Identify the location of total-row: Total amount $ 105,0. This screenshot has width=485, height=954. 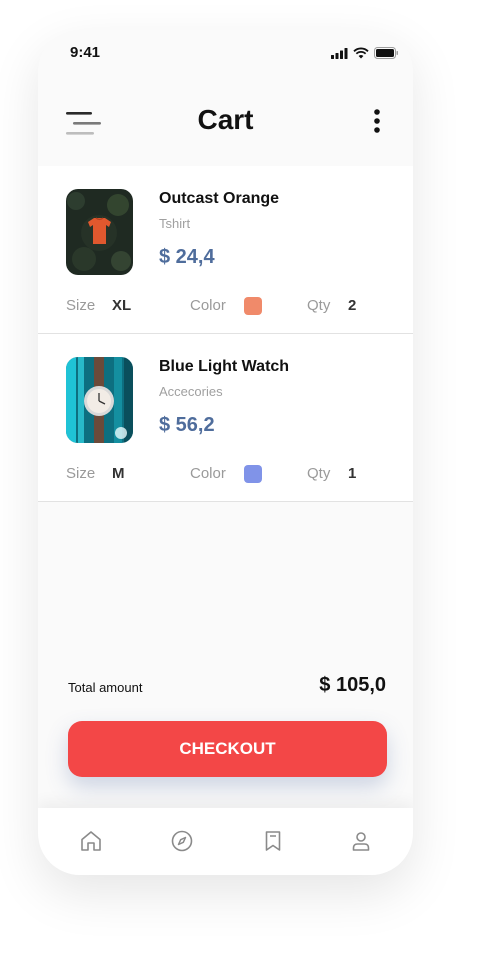
(227, 689).